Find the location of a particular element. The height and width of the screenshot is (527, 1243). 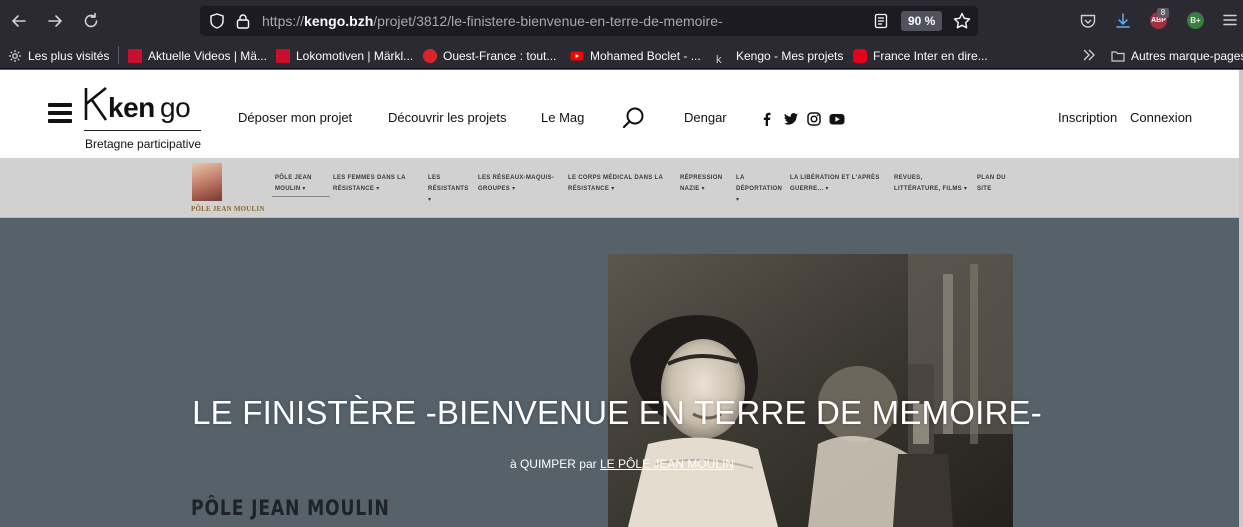

svg-text: ken is located at coordinates (131, 107).